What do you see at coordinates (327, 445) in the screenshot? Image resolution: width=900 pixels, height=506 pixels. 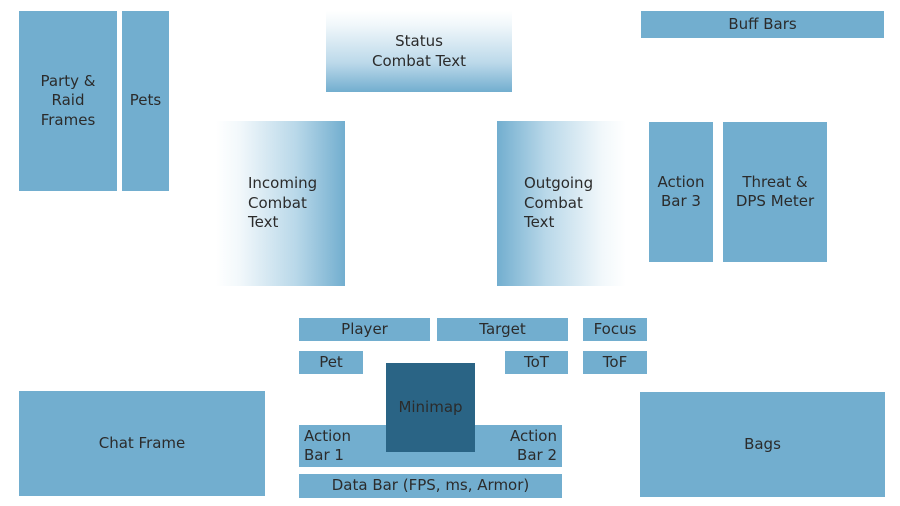 I see `action-bar-1-label: Action Bar 1` at bounding box center [327, 445].